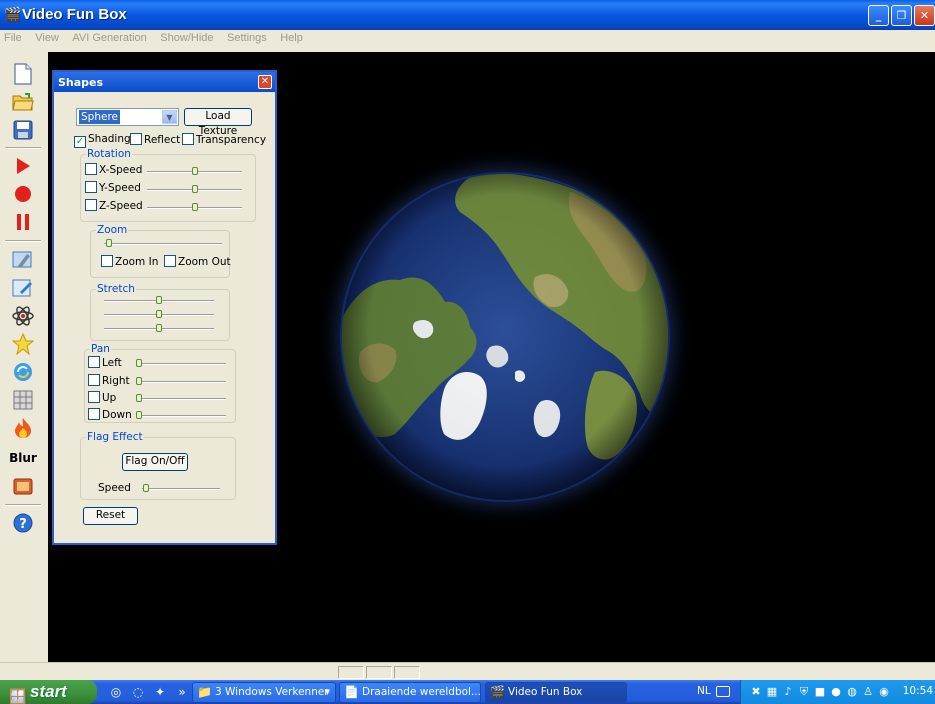 Image resolution: width=935 pixels, height=704 pixels. I want to click on tray-user-icon: ♙, so click(868, 691).